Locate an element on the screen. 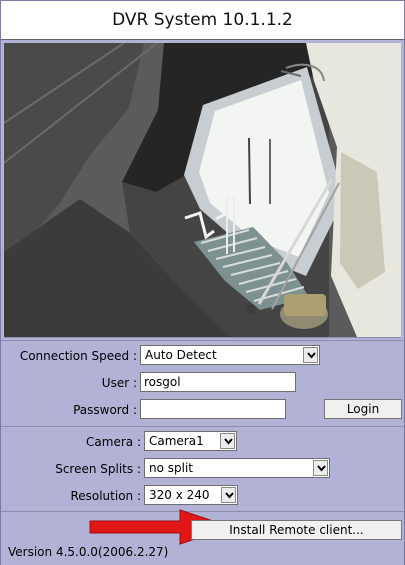 This screenshot has height=565, width=405. camera-label: Camera : is located at coordinates (113, 442).